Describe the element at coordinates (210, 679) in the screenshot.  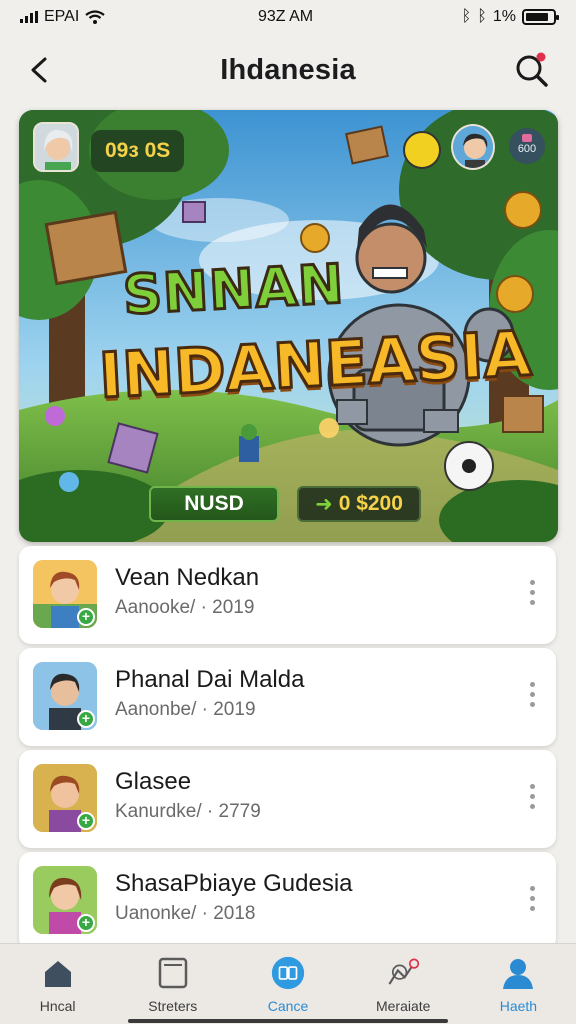
I see `item-title: Phanal Dai Malda` at that location.